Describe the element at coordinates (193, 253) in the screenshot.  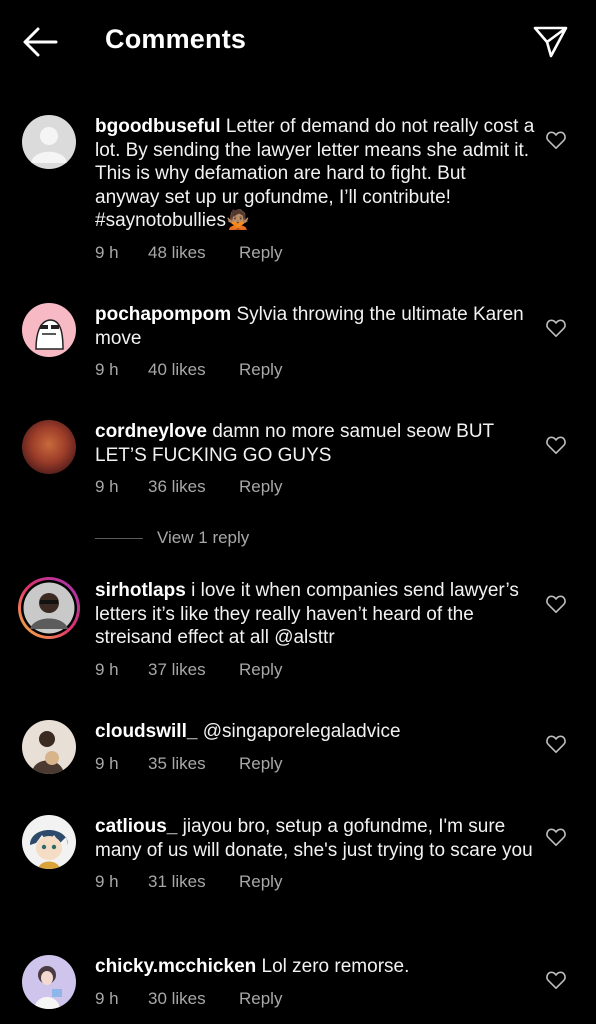
I see `comment-likes: 48 likes` at that location.